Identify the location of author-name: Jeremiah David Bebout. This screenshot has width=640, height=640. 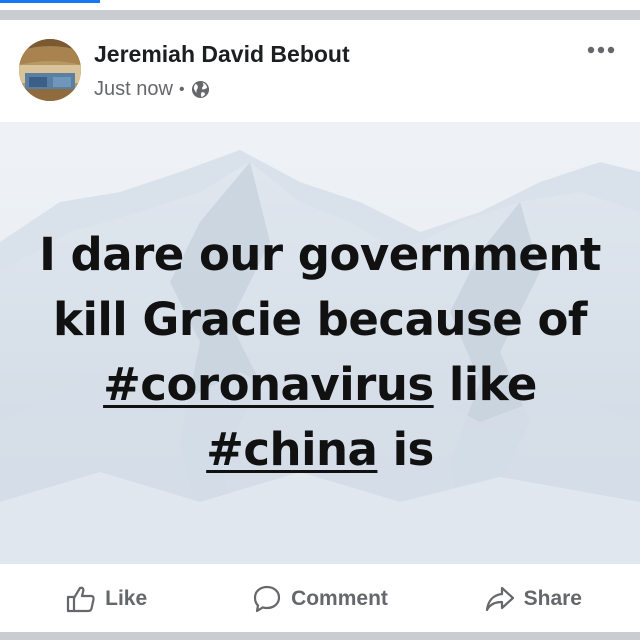
(222, 54).